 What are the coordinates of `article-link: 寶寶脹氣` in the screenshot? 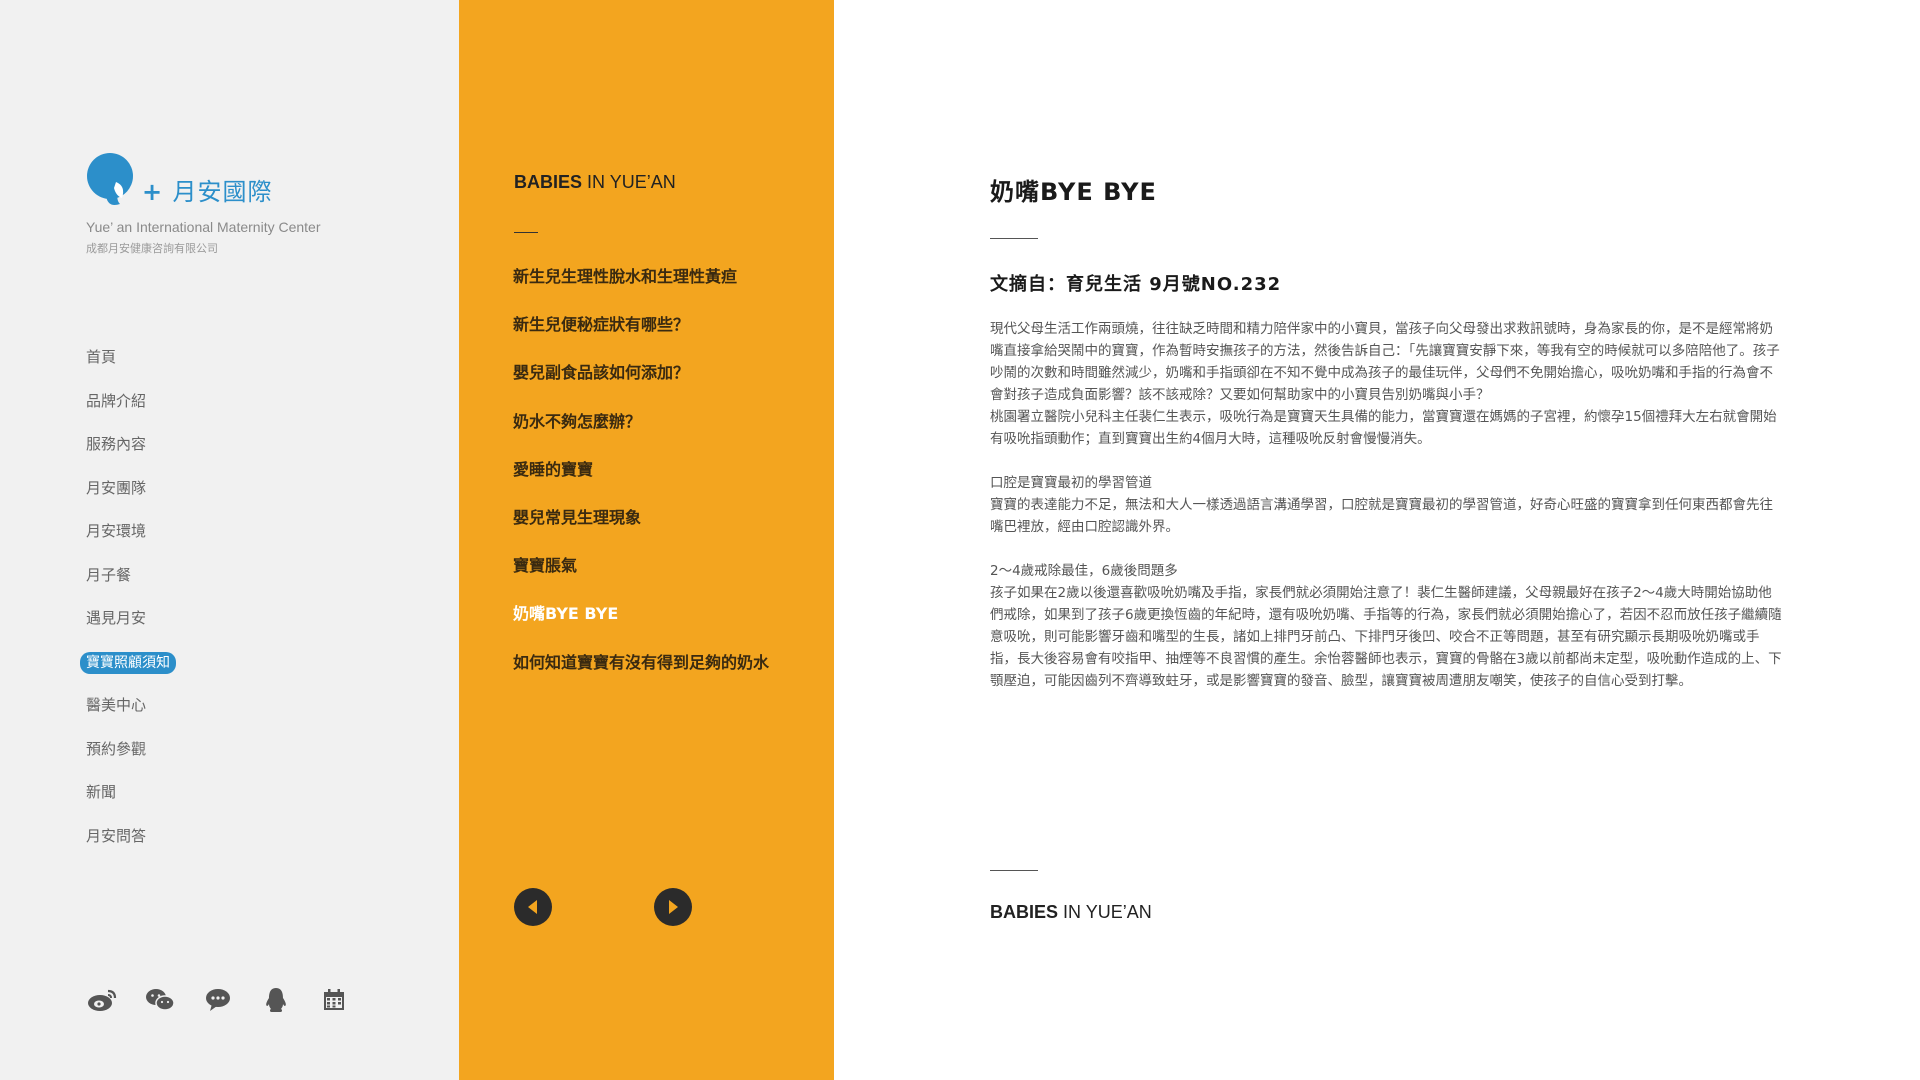 It's located at (641, 577).